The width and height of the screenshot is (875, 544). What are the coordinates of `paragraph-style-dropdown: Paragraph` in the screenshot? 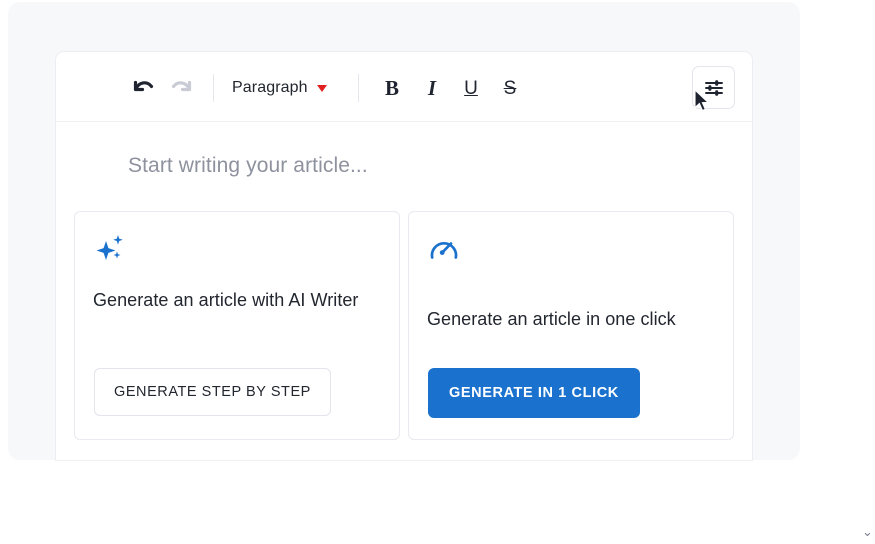 It's located at (279, 88).